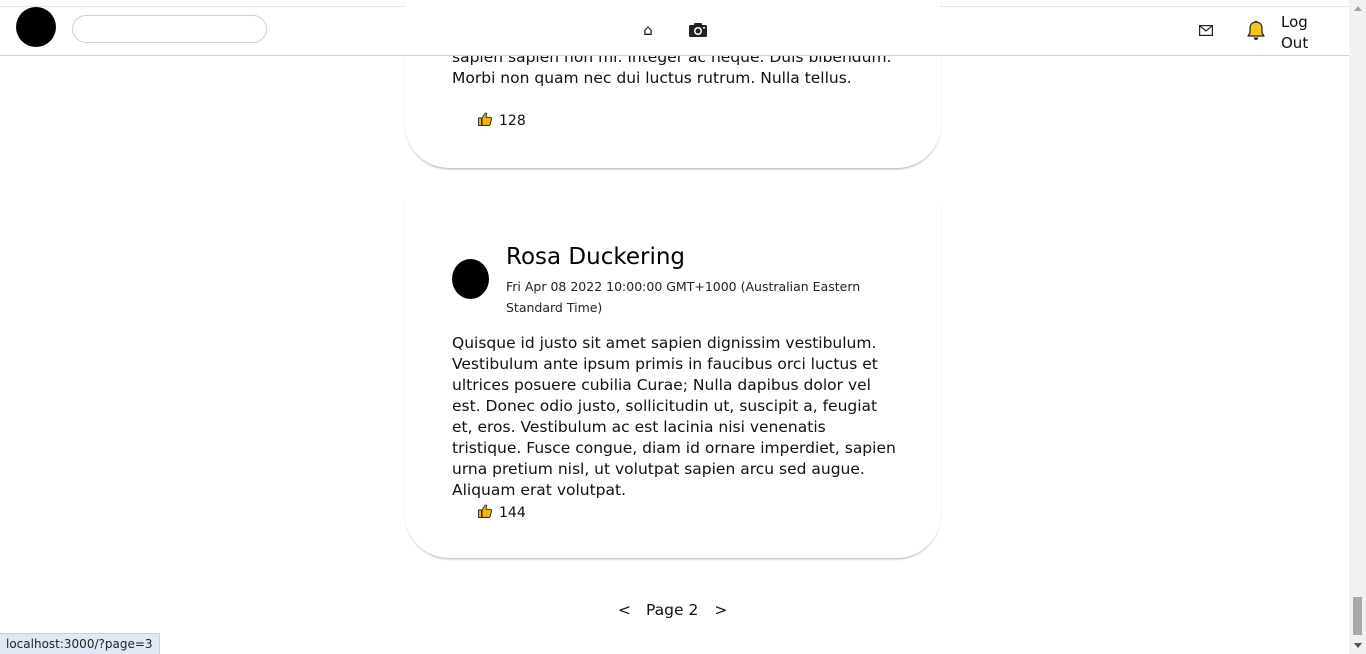  Describe the element at coordinates (1301, 33) in the screenshot. I see `logout-link: Log Out` at that location.